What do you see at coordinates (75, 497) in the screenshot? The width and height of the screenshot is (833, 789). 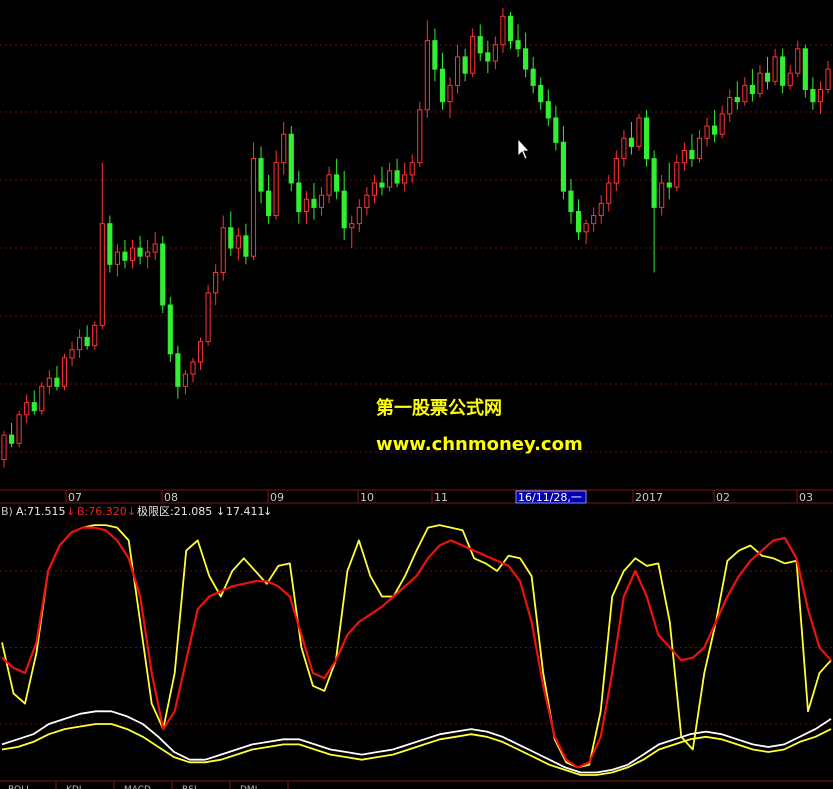 I see `date-tick-label: 07` at bounding box center [75, 497].